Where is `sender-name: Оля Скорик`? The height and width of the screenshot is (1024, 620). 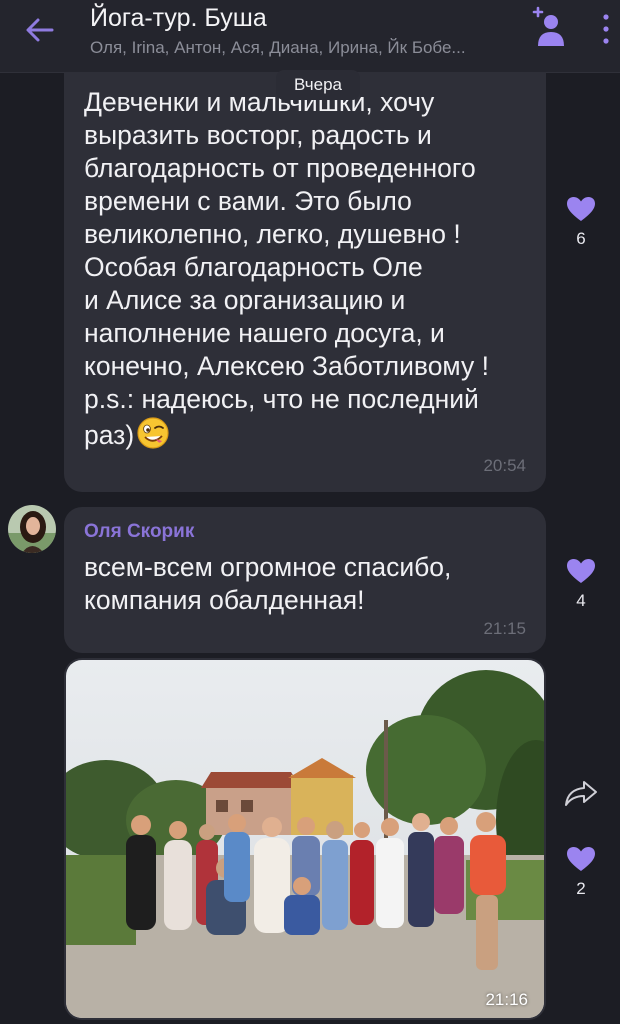 sender-name: Оля Скорик is located at coordinates (139, 532).